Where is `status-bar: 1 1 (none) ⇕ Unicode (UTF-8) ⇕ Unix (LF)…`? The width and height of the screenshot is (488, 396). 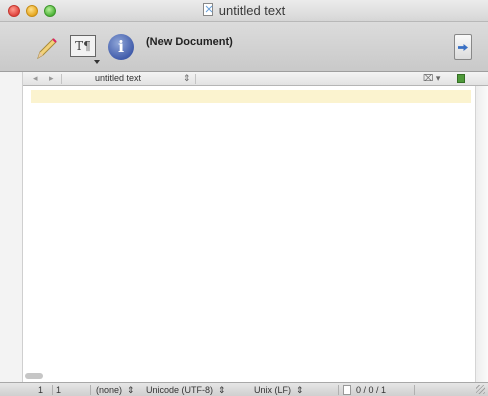
status-bar: 1 1 (none) ⇕ Unicode (UTF-8) ⇕ Unix (LF)… is located at coordinates (244, 389).